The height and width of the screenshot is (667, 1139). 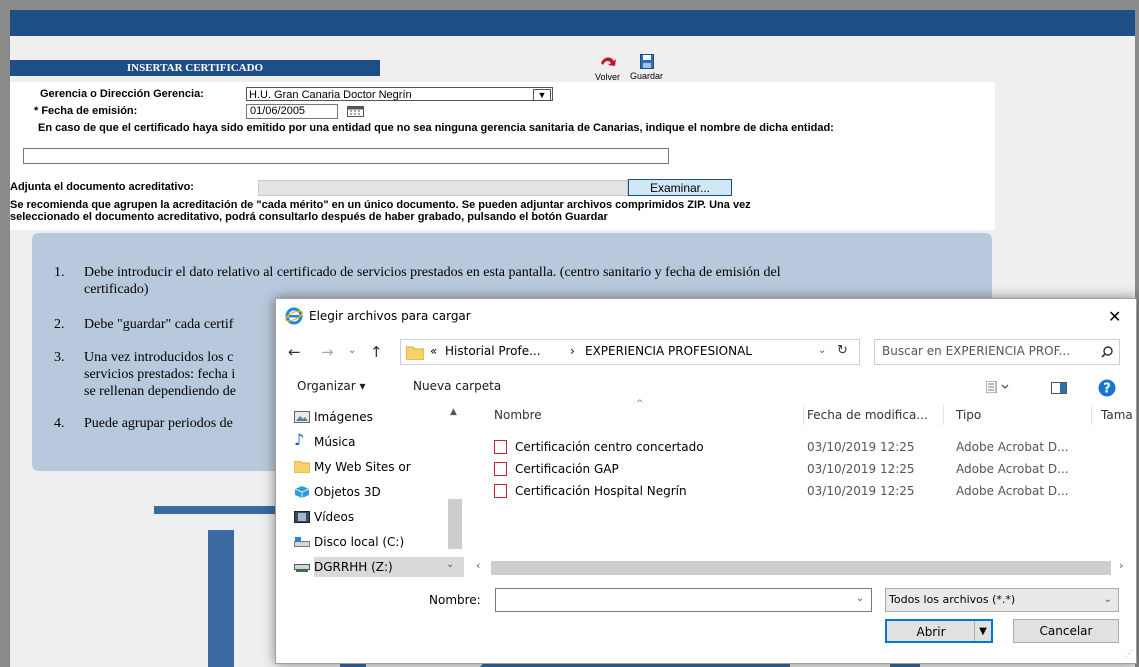 What do you see at coordinates (450, 564) in the screenshot?
I see `tree-scroll-down-icon: ⌄` at bounding box center [450, 564].